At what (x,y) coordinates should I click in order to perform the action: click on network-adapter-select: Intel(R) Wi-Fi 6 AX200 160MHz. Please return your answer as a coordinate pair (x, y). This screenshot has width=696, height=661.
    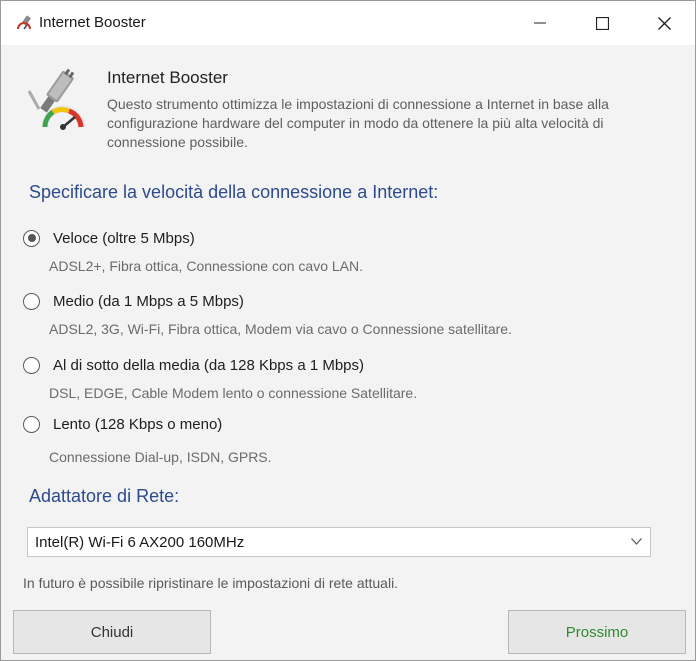
    Looking at the image, I should click on (339, 542).